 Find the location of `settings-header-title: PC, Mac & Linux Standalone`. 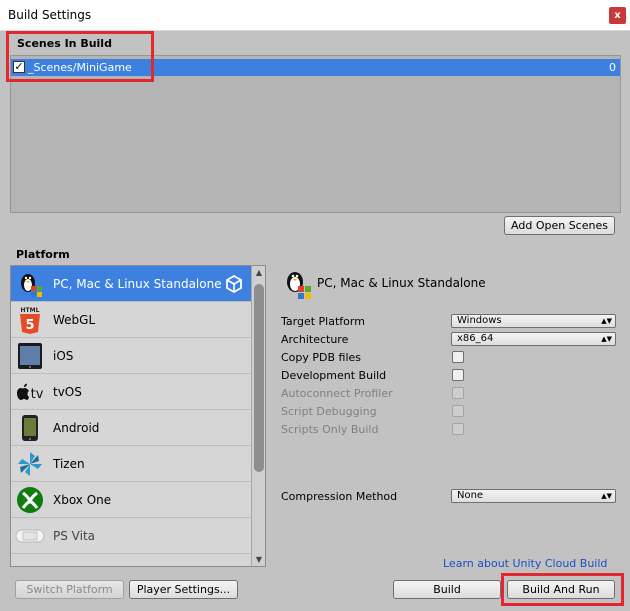

settings-header-title: PC, Mac & Linux Standalone is located at coordinates (401, 283).